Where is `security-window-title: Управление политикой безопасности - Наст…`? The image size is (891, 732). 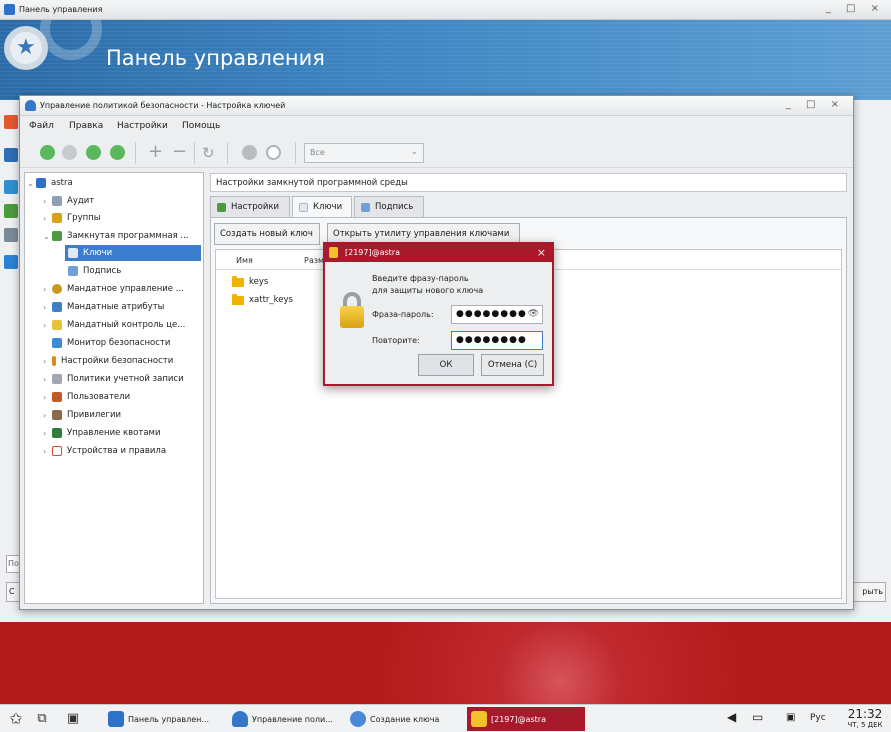 security-window-title: Управление политикой безопасности - Наст… is located at coordinates (163, 105).